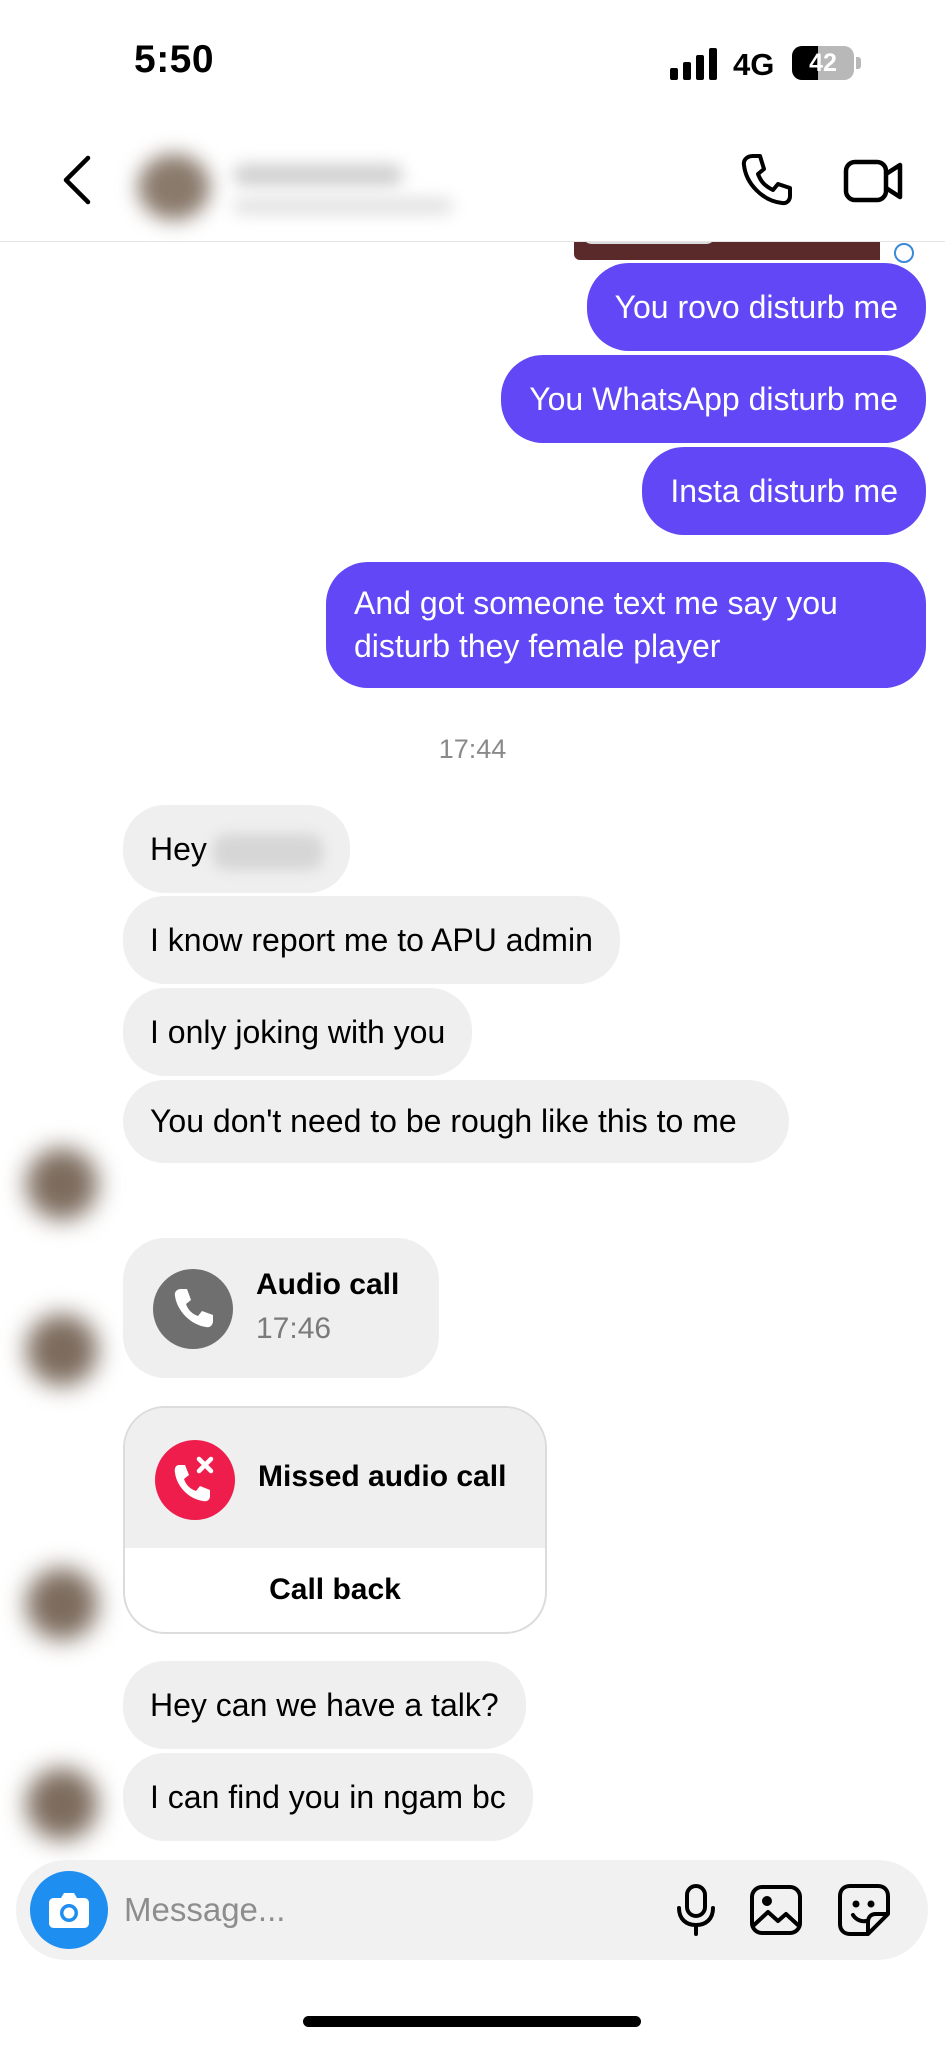  I want to click on microphone-icon, so click(696, 1910).